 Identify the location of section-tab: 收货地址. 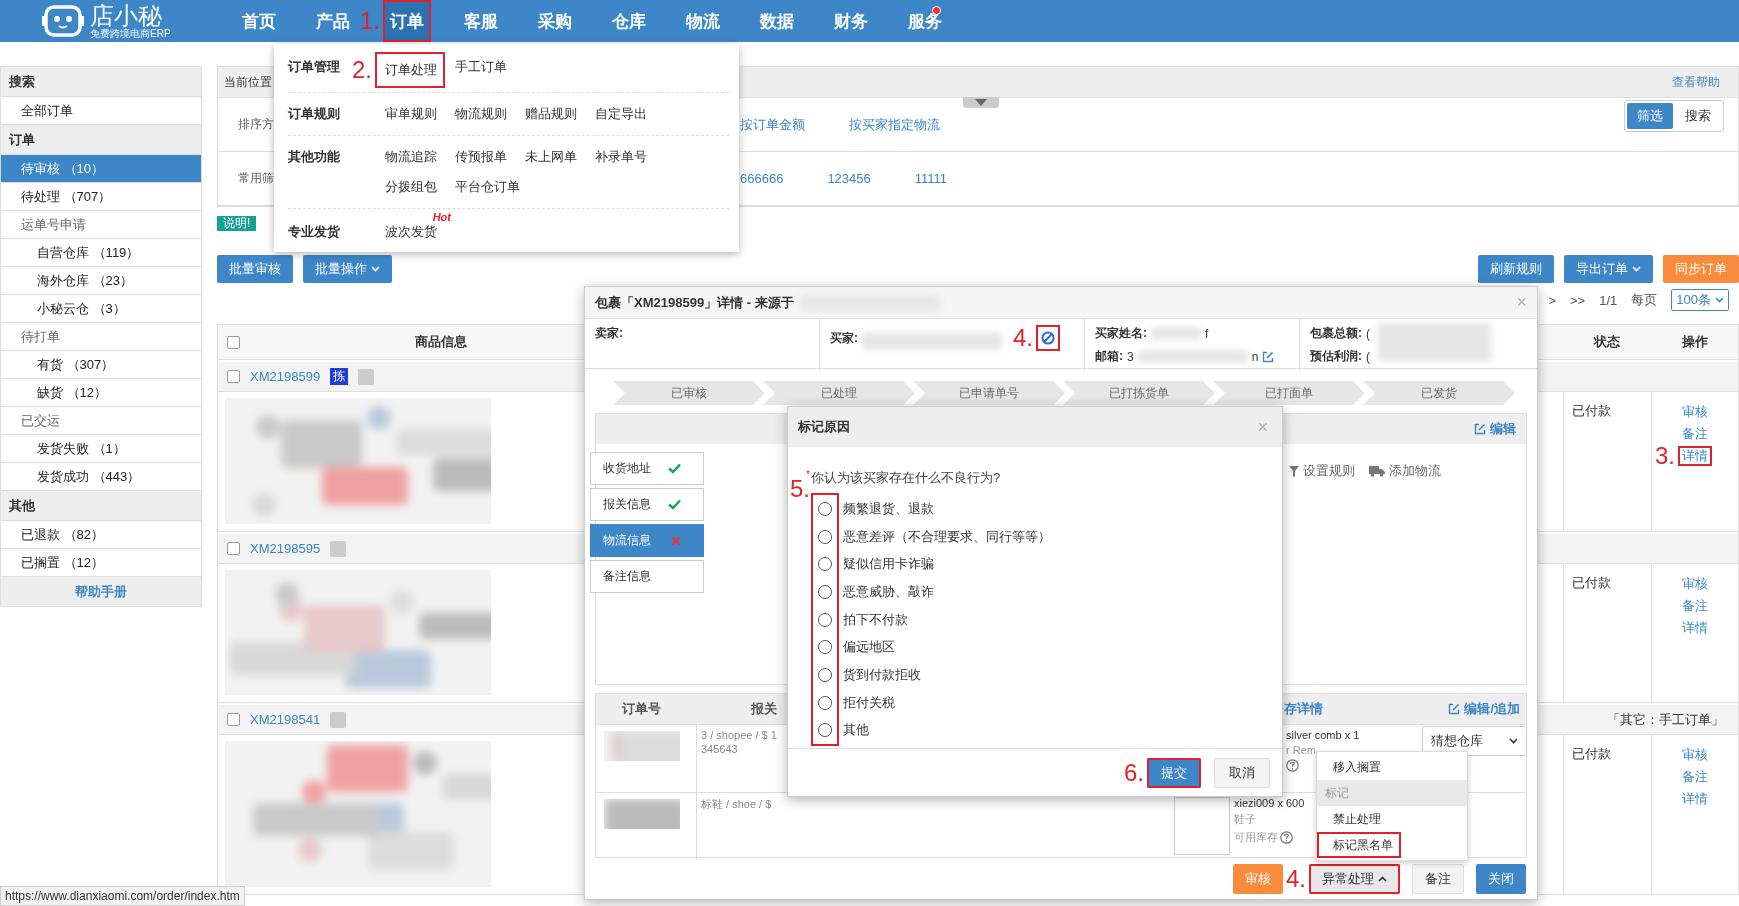
(647, 468).